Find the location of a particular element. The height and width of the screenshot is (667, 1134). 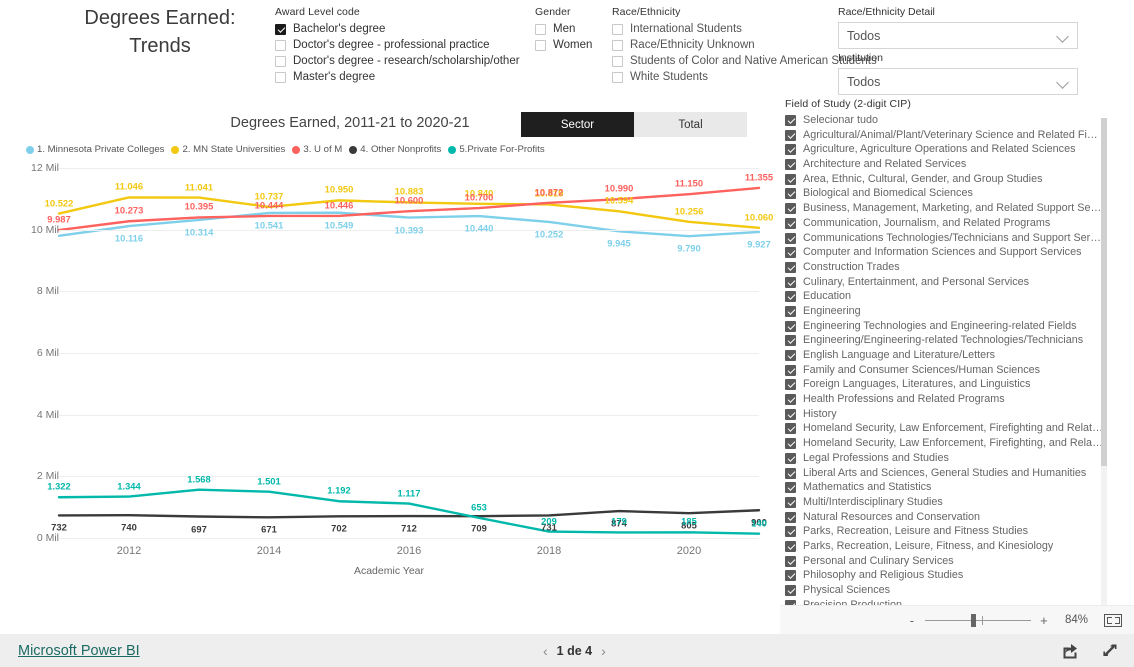

institution-dropdown: Todos is located at coordinates (958, 81).